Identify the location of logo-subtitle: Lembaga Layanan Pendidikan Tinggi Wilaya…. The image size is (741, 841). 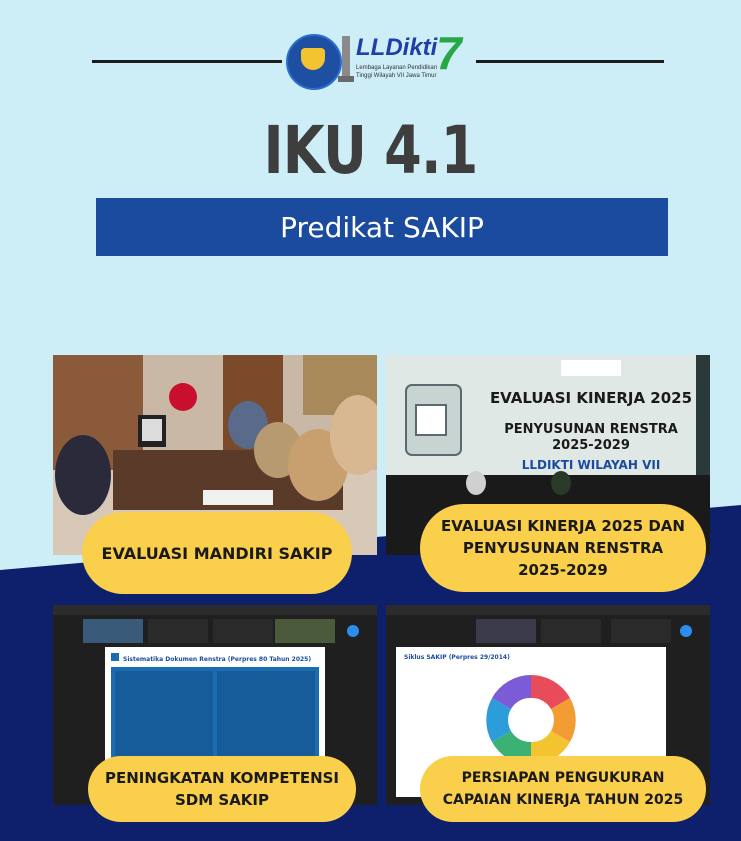
(397, 72).